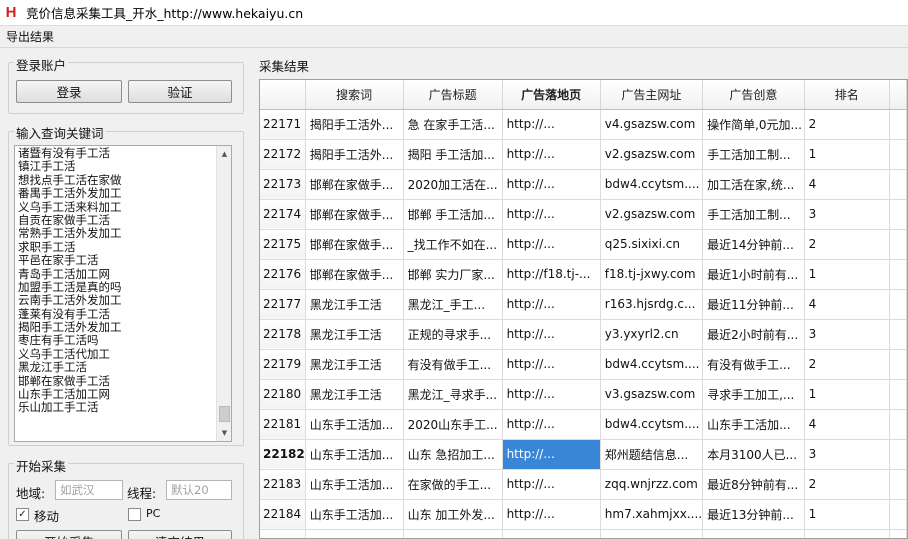  Describe the element at coordinates (180, 534) in the screenshot. I see `clear-results-button: 清空结果` at that location.